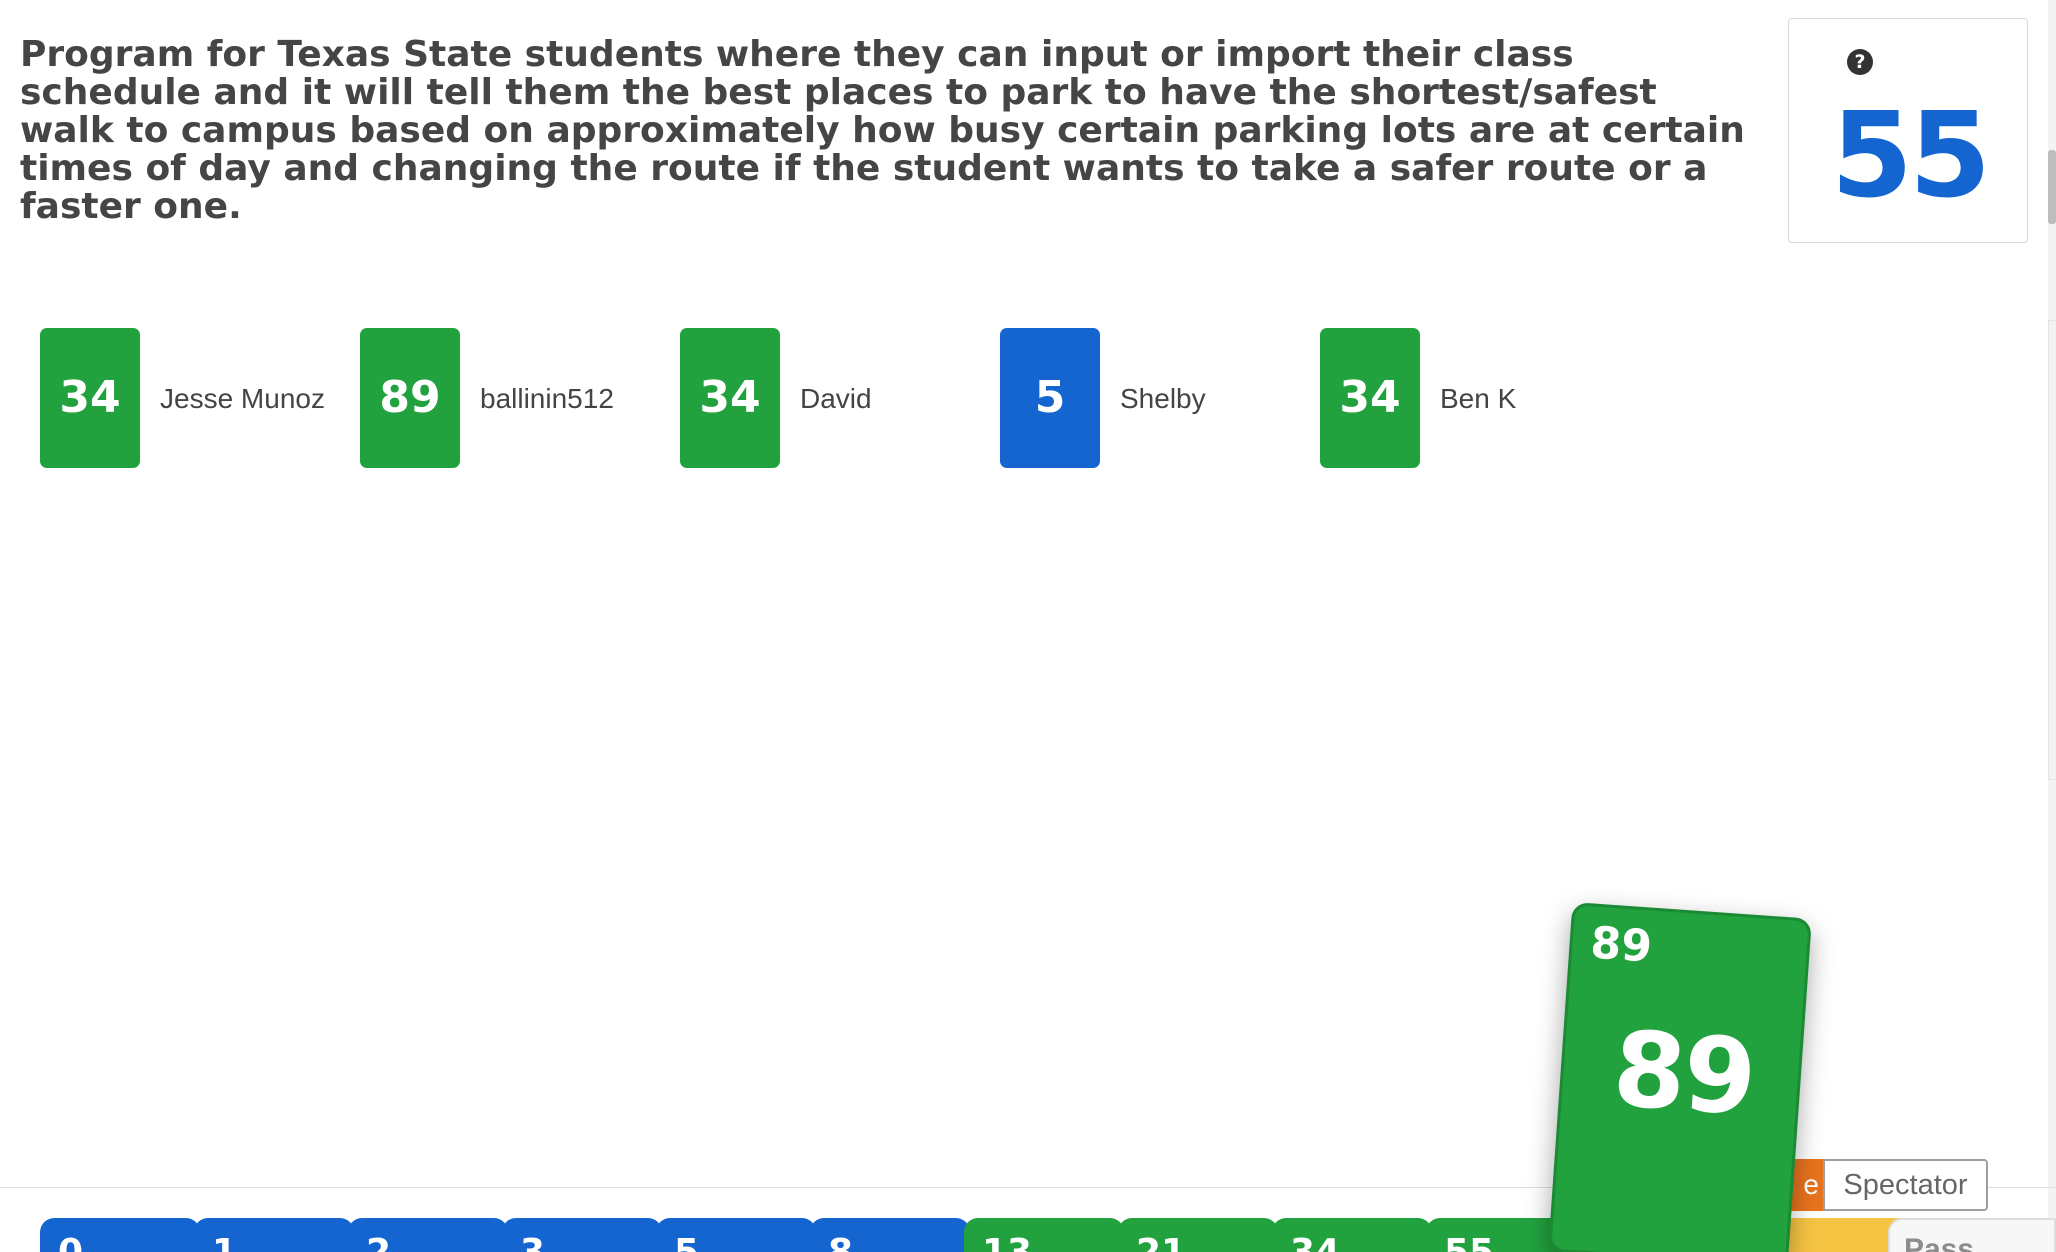 The width and height of the screenshot is (2056, 1252). I want to click on player-item: 5 Shelby, so click(1160, 398).